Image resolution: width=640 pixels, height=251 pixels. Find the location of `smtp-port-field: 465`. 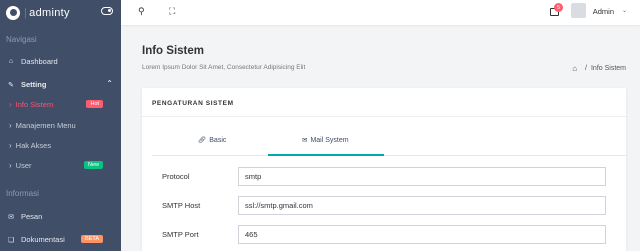

smtp-port-field: 465 is located at coordinates (422, 234).